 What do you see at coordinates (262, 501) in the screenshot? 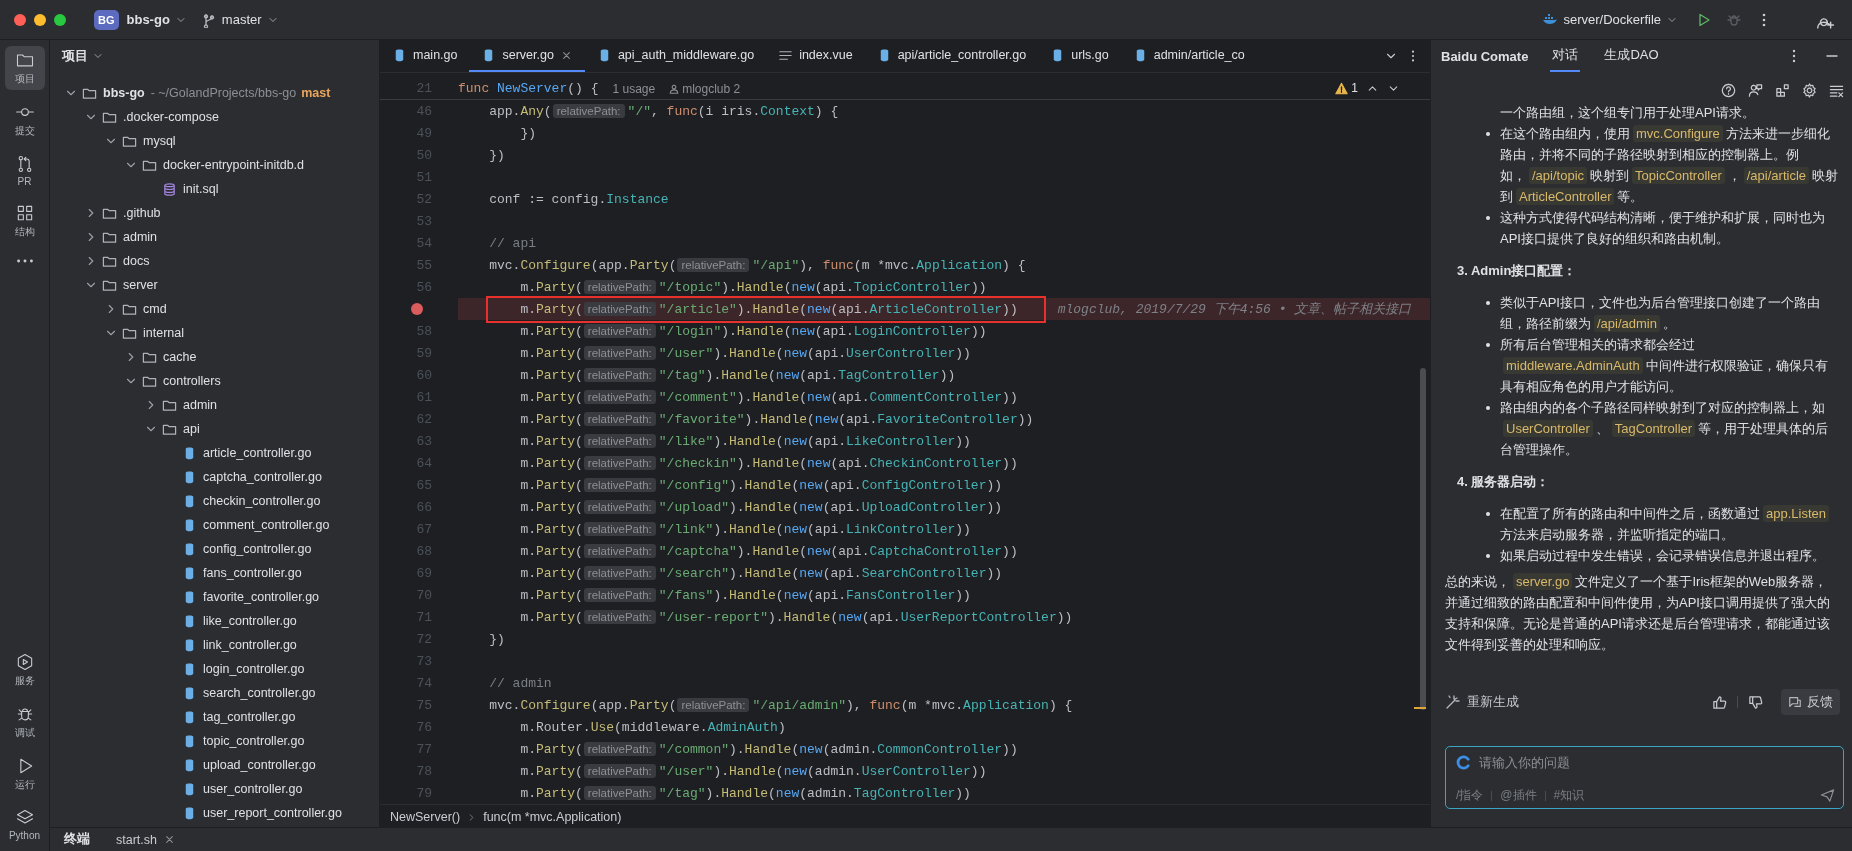
I see `tree-item: checkin_controller.go` at bounding box center [262, 501].